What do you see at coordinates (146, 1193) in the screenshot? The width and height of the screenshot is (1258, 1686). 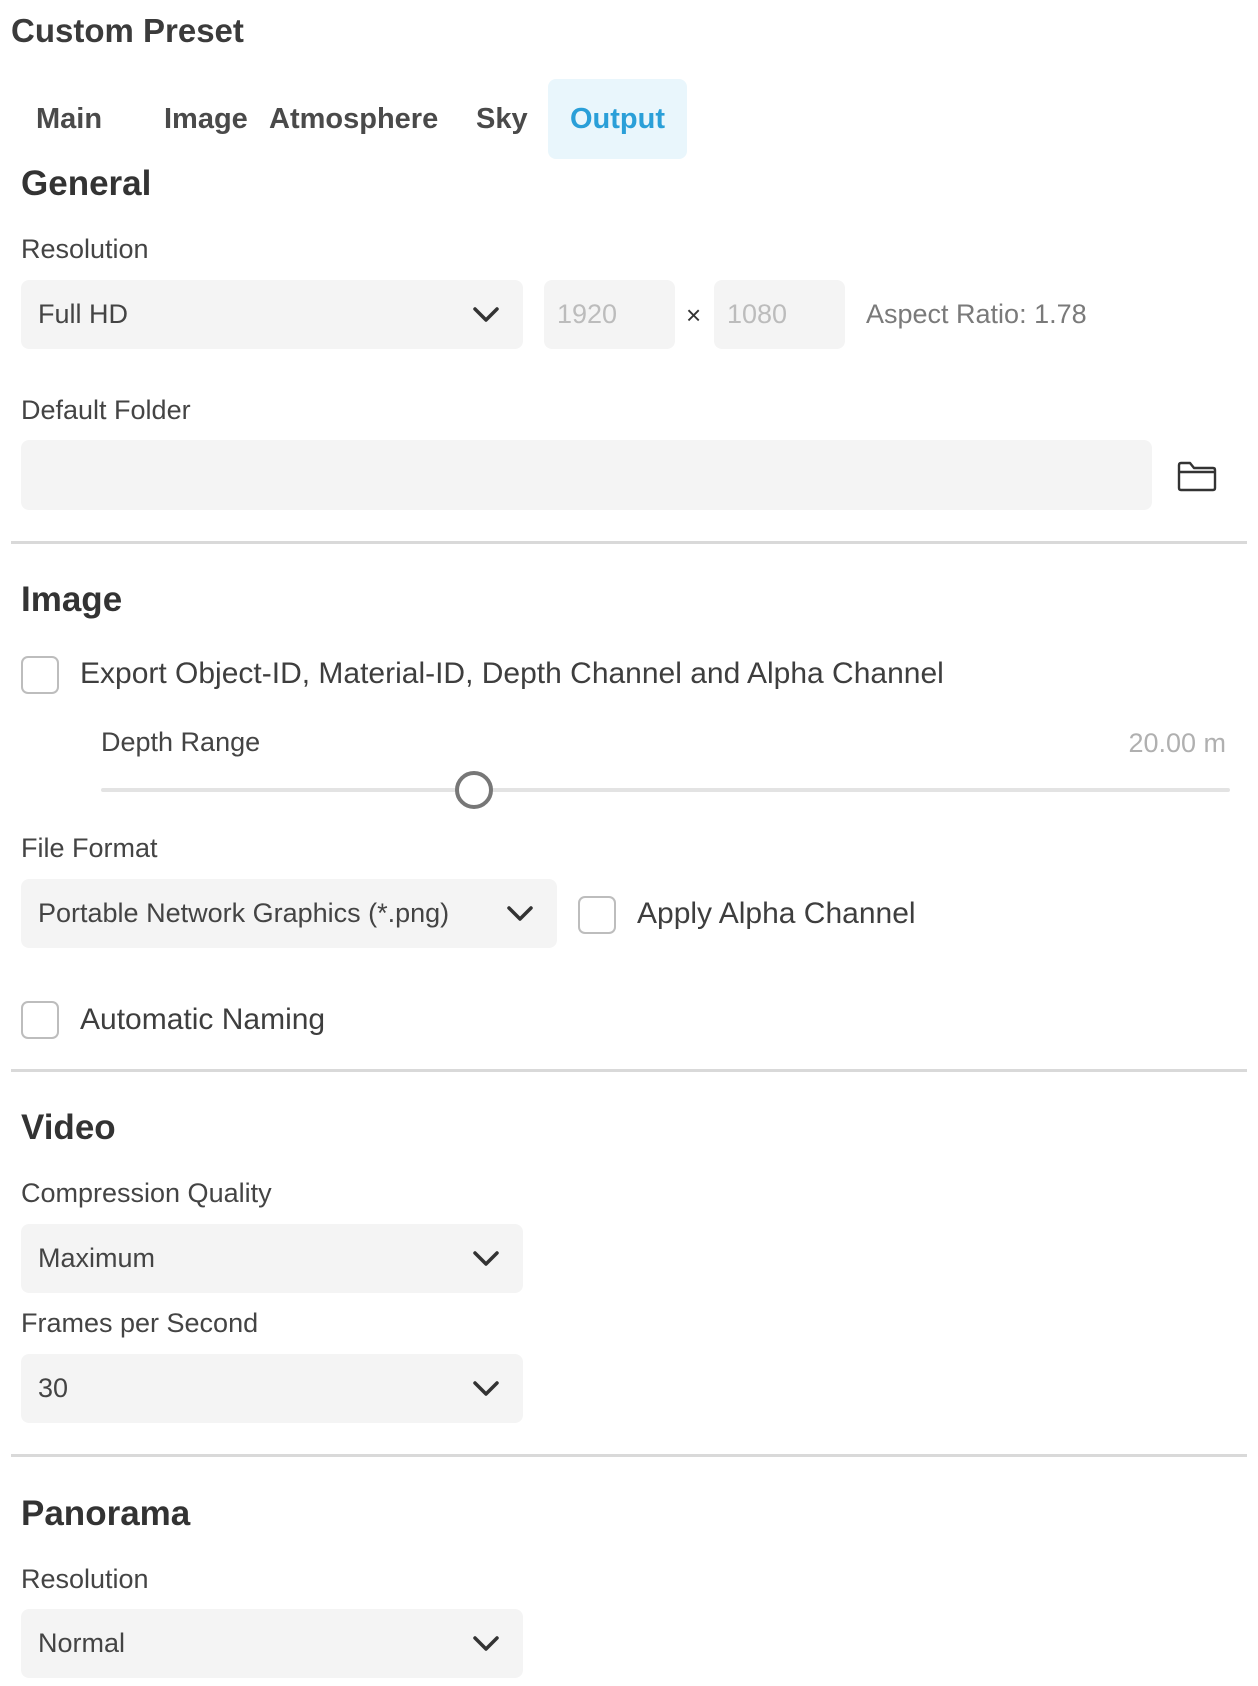 I see `compression-quality-label: Compression Quality` at bounding box center [146, 1193].